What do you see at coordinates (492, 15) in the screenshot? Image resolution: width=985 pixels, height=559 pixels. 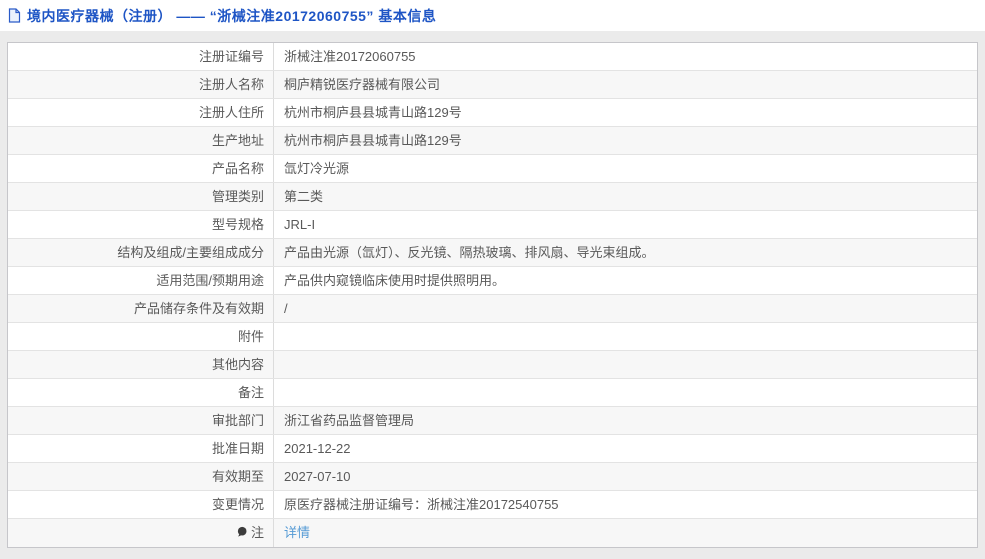 I see `title-bar: 境内医疗器械（注册） —— “浙械注准20172060755” 基本信息` at bounding box center [492, 15].